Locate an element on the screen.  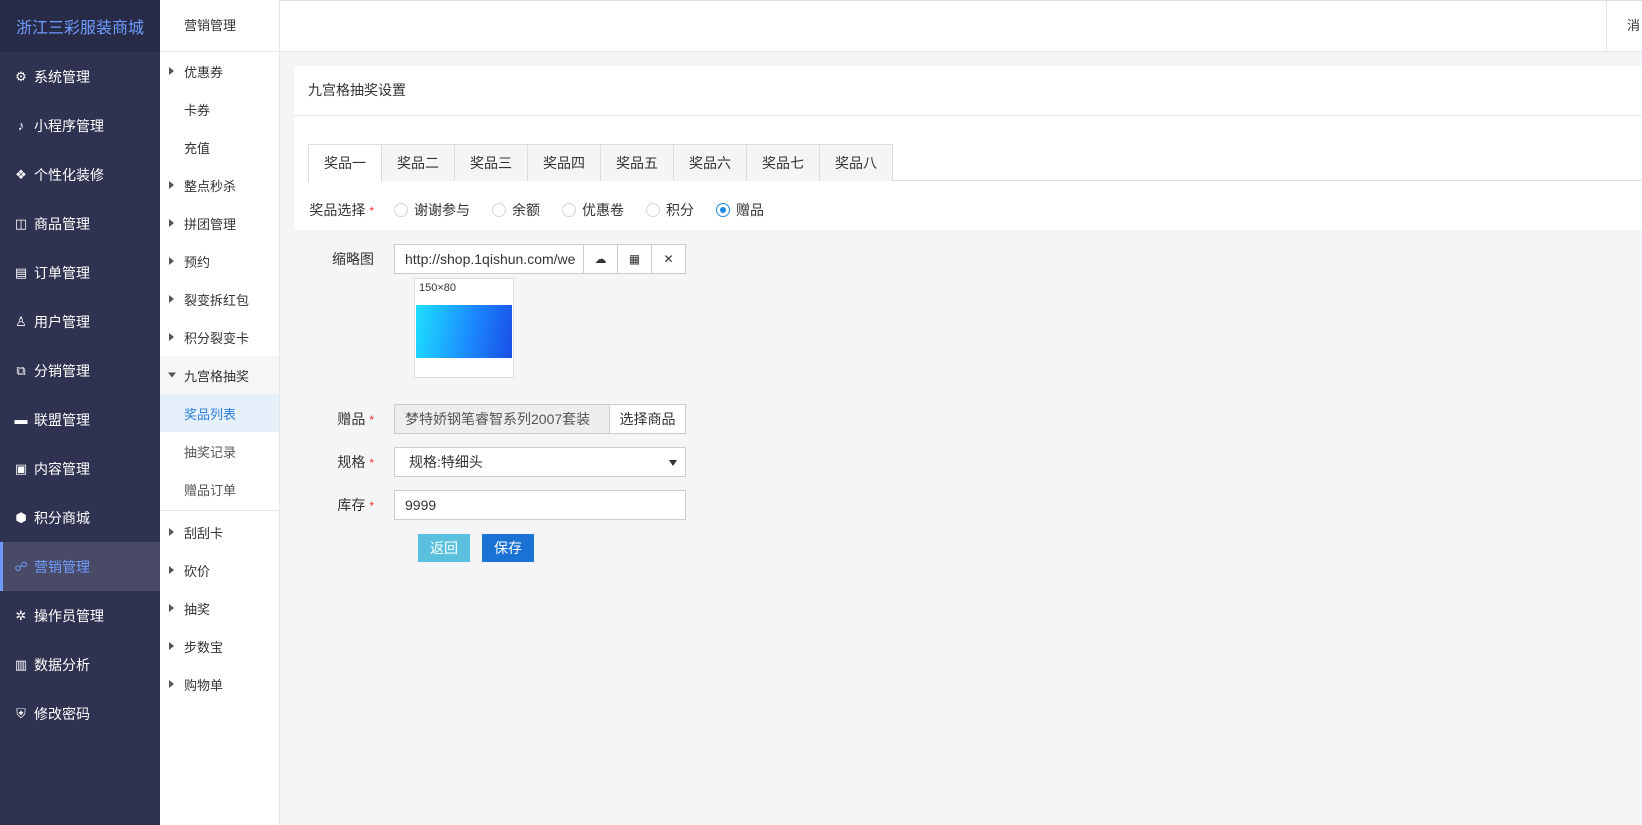
nav-item-label: 联盟管理 is located at coordinates (62, 419).